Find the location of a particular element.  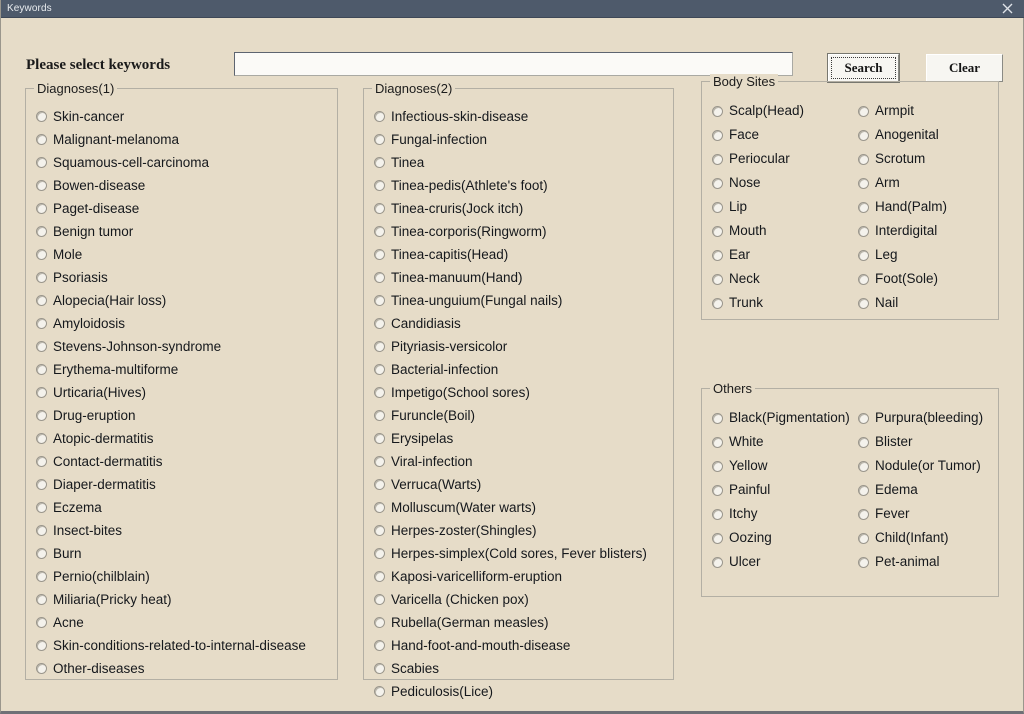

radio-option: Black(Pigmentation) is located at coordinates (785, 418).